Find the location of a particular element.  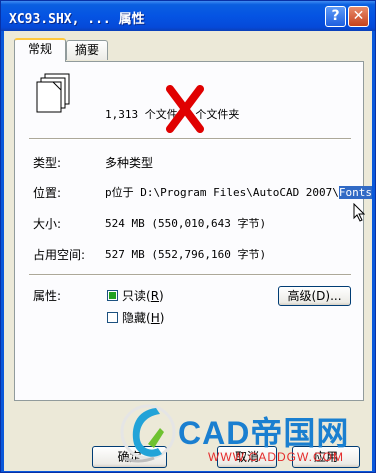

mouse-cursor-icon is located at coordinates (359, 212).